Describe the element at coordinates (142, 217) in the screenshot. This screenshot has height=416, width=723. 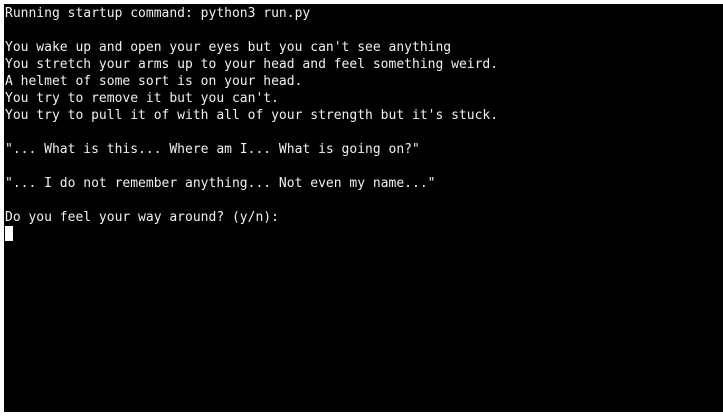
I see `terminal-prompt: Do you feel your way around? (y/n):` at that location.